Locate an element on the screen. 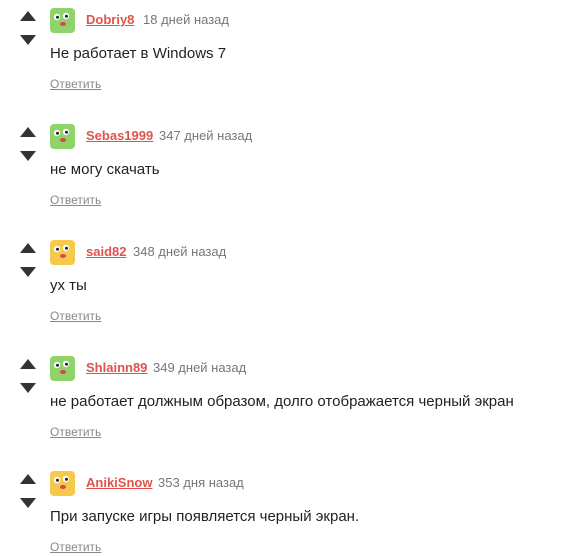 The image size is (577, 556). comment-timestamp: 348 дней назад is located at coordinates (180, 251).